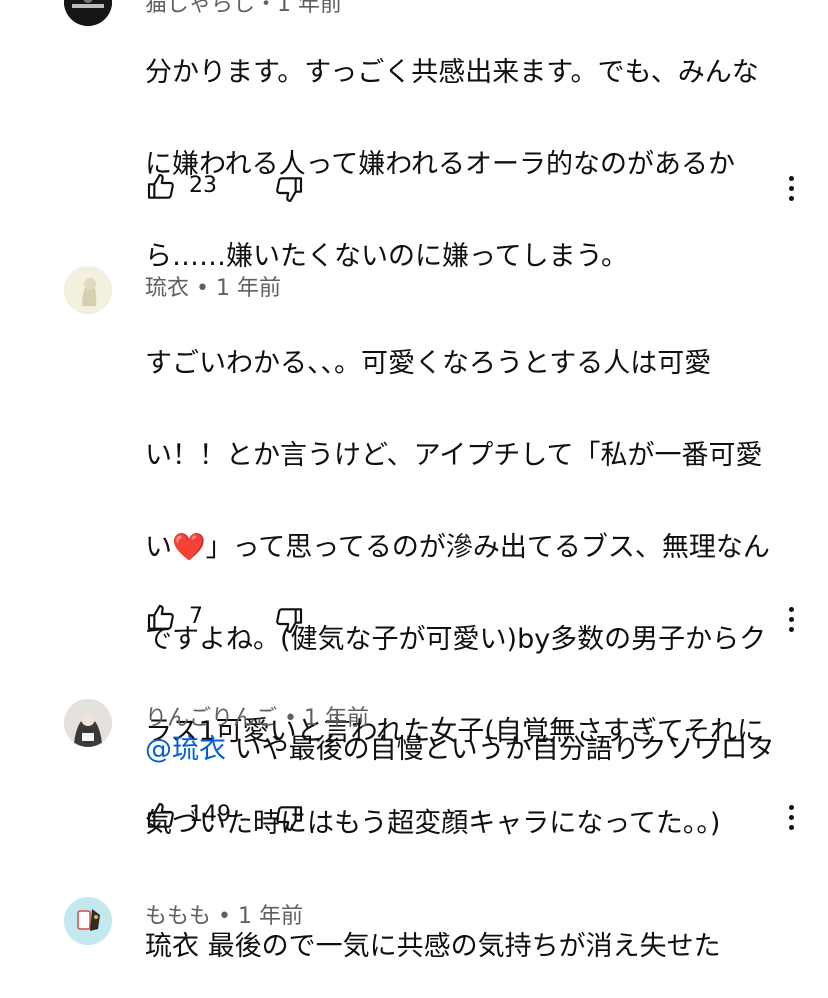 This screenshot has height=998, width=828. I want to click on like-count: 149, so click(210, 814).